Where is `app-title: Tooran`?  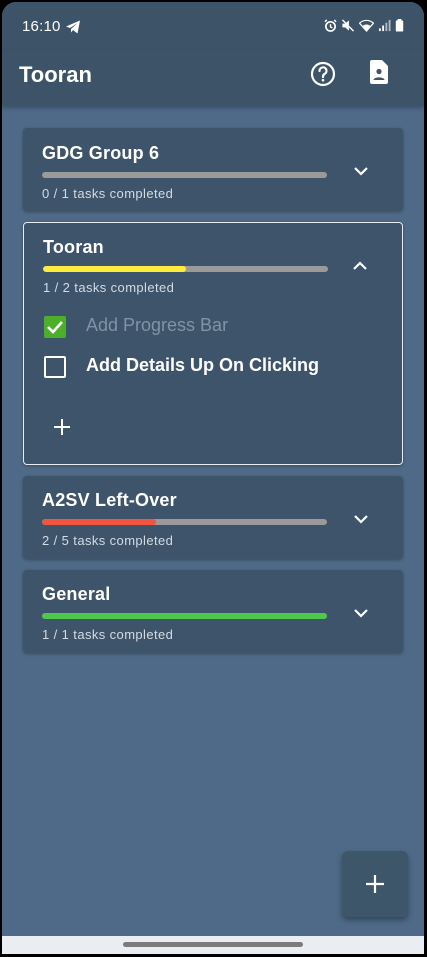 app-title: Tooran is located at coordinates (55, 74).